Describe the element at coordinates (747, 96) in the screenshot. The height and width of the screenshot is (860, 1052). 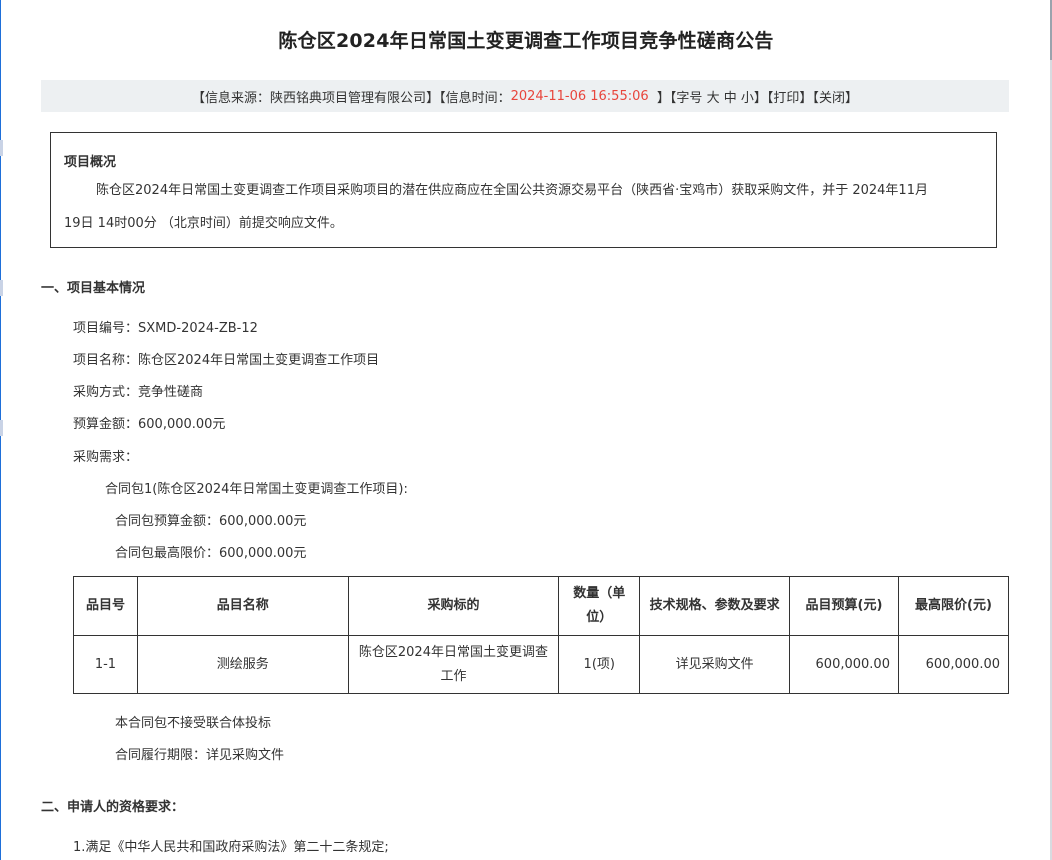
I see `font-size-small-link: 小` at that location.